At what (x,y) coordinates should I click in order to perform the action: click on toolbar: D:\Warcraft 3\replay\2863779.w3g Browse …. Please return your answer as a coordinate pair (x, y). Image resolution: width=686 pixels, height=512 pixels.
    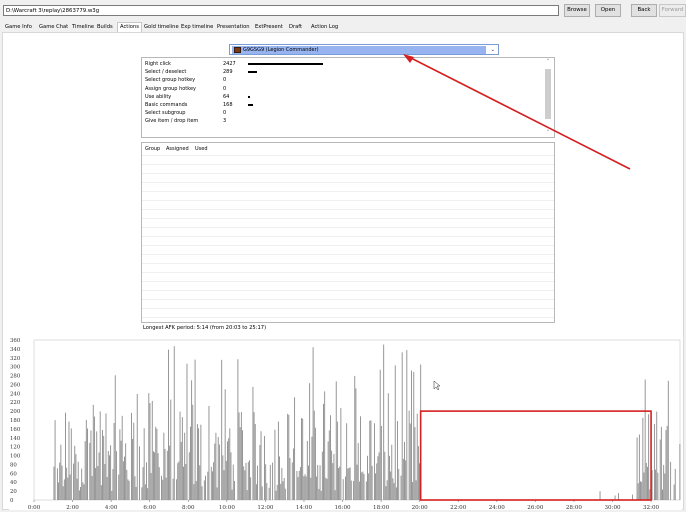
    Looking at the image, I should click on (343, 11).